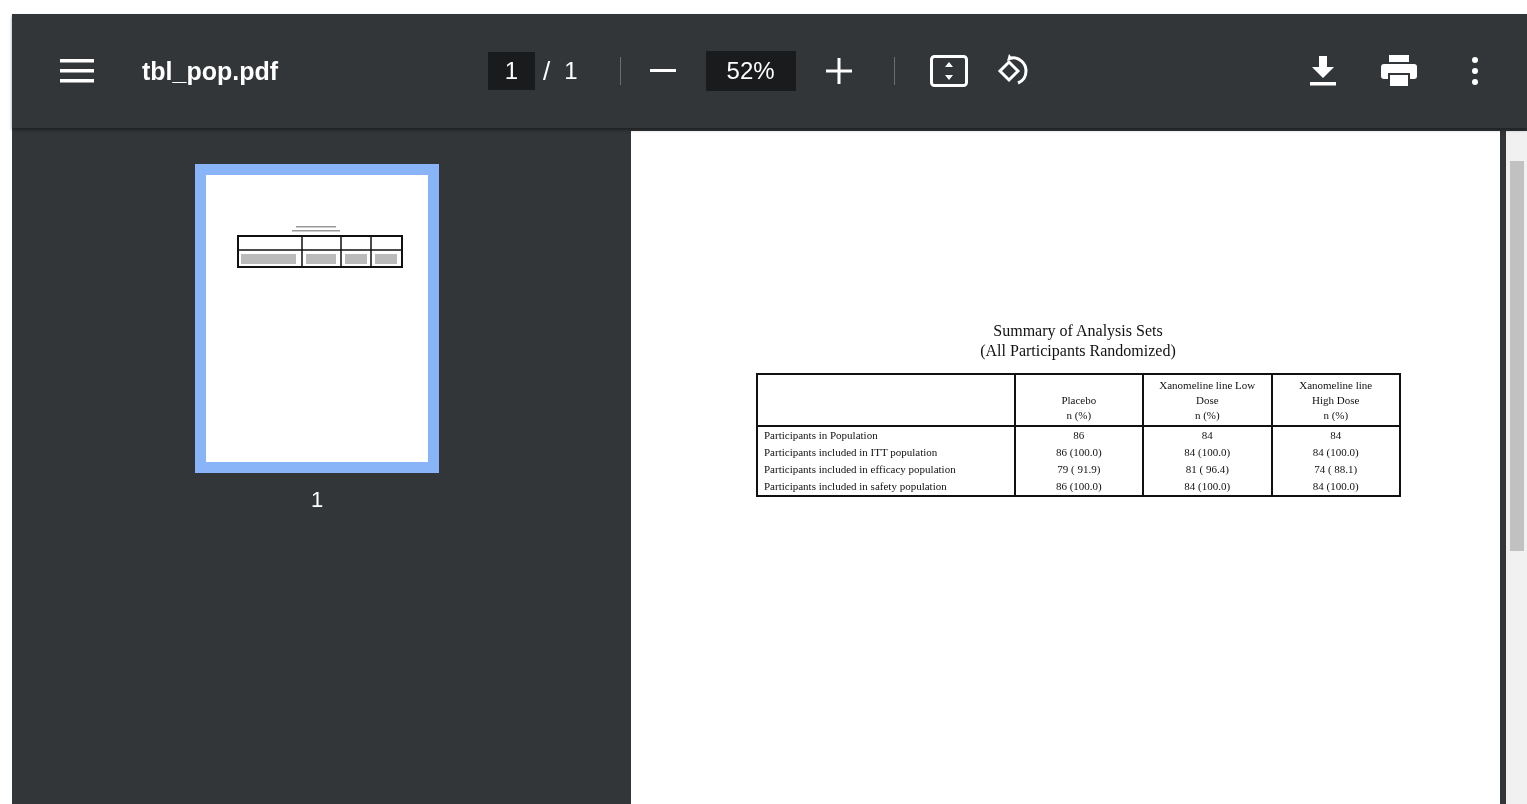  What do you see at coordinates (1399, 71) in the screenshot?
I see `print-icon` at bounding box center [1399, 71].